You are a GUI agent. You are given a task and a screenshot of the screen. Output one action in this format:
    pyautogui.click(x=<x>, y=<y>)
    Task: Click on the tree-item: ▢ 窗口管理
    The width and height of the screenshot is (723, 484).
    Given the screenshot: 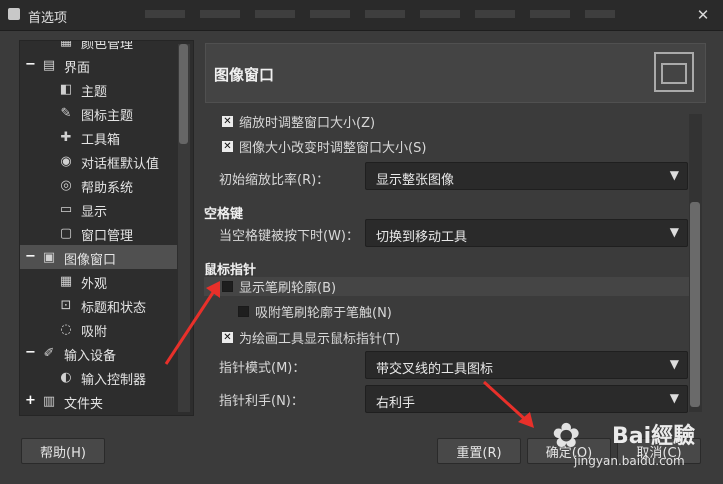 What is the action you would take?
    pyautogui.click(x=98, y=233)
    